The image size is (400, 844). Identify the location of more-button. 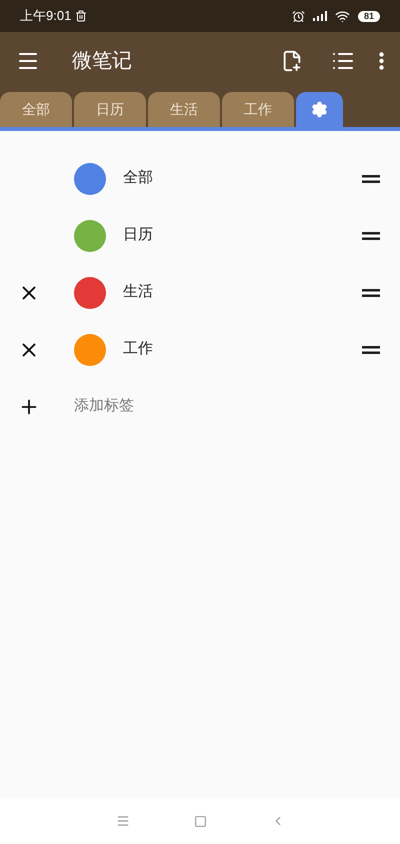
(381, 61).